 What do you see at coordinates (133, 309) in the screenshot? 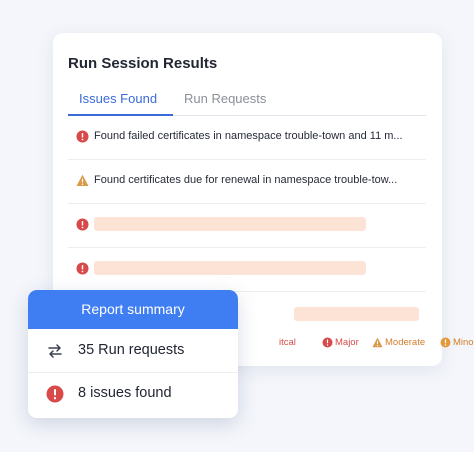
I see `report-summary-title: Report summary` at bounding box center [133, 309].